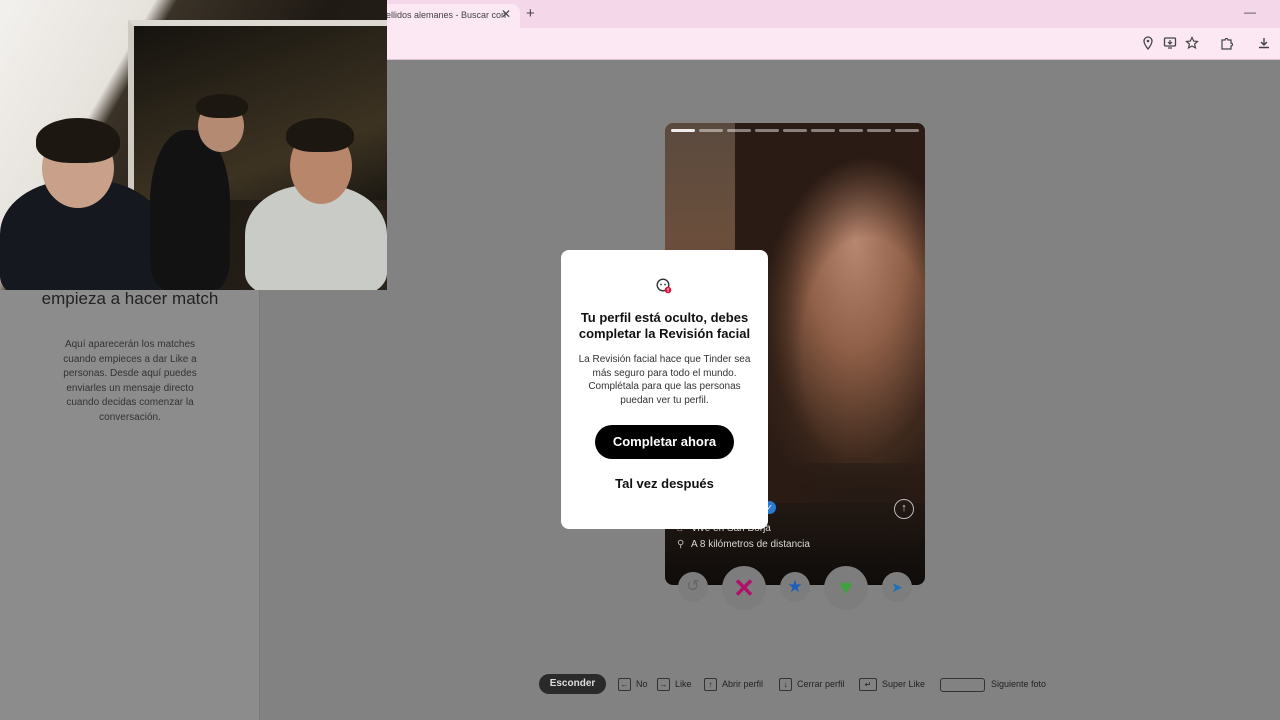 Image resolution: width=1280 pixels, height=720 pixels. I want to click on rewind-icon: ↺, so click(693, 586).